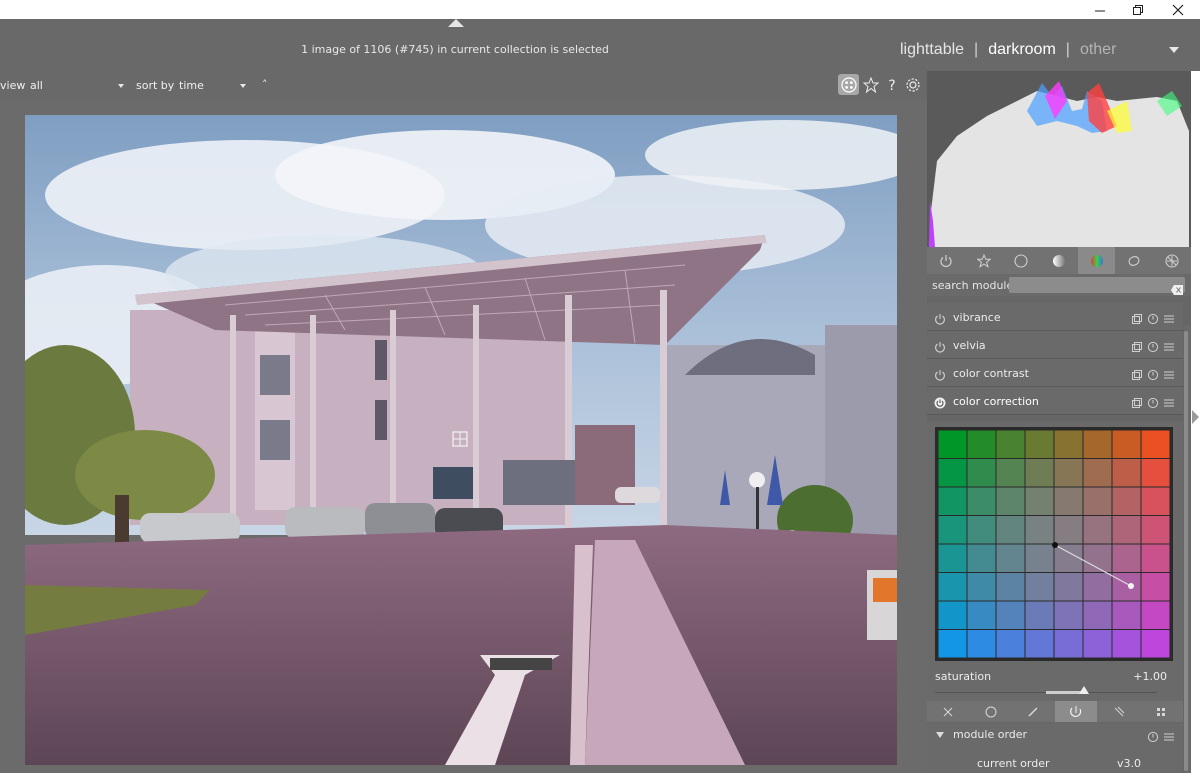 This screenshot has height=773, width=1200. What do you see at coordinates (1084, 690) in the screenshot?
I see `slider-thumb` at bounding box center [1084, 690].